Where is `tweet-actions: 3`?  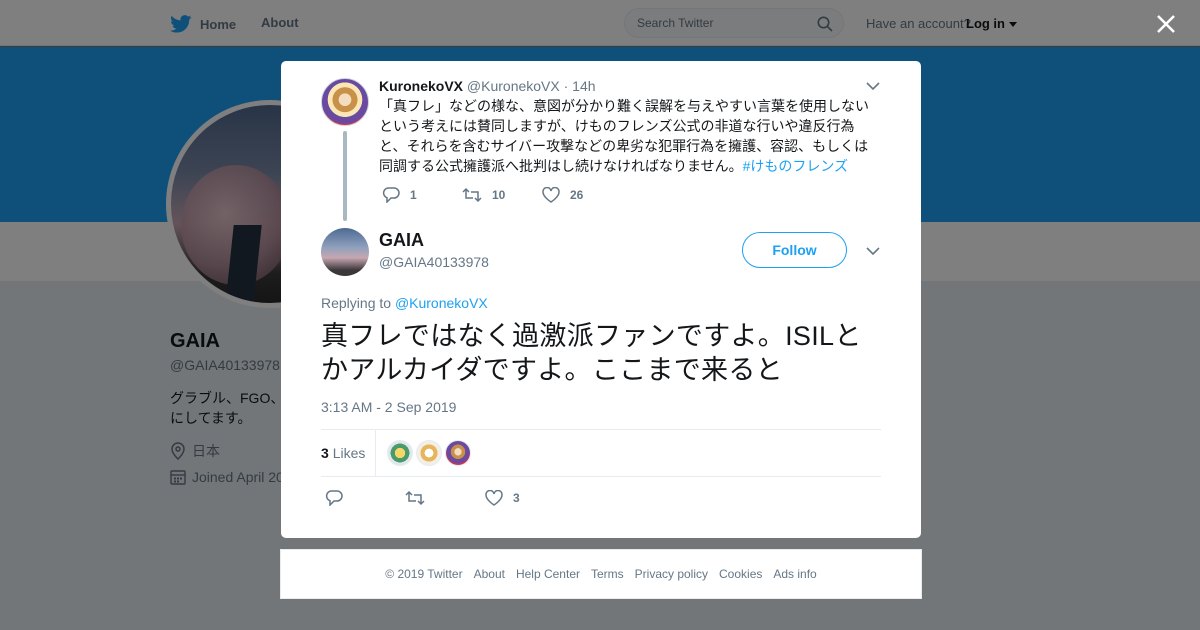 tweet-actions: 3 is located at coordinates (445, 498).